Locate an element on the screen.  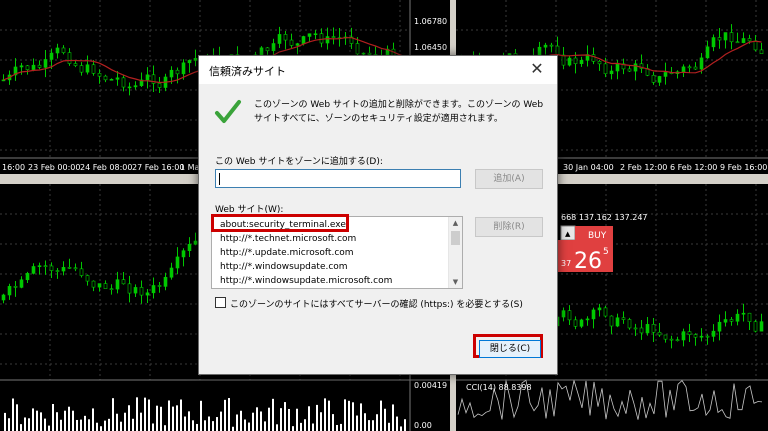
checkmark-icon is located at coordinates (228, 111).